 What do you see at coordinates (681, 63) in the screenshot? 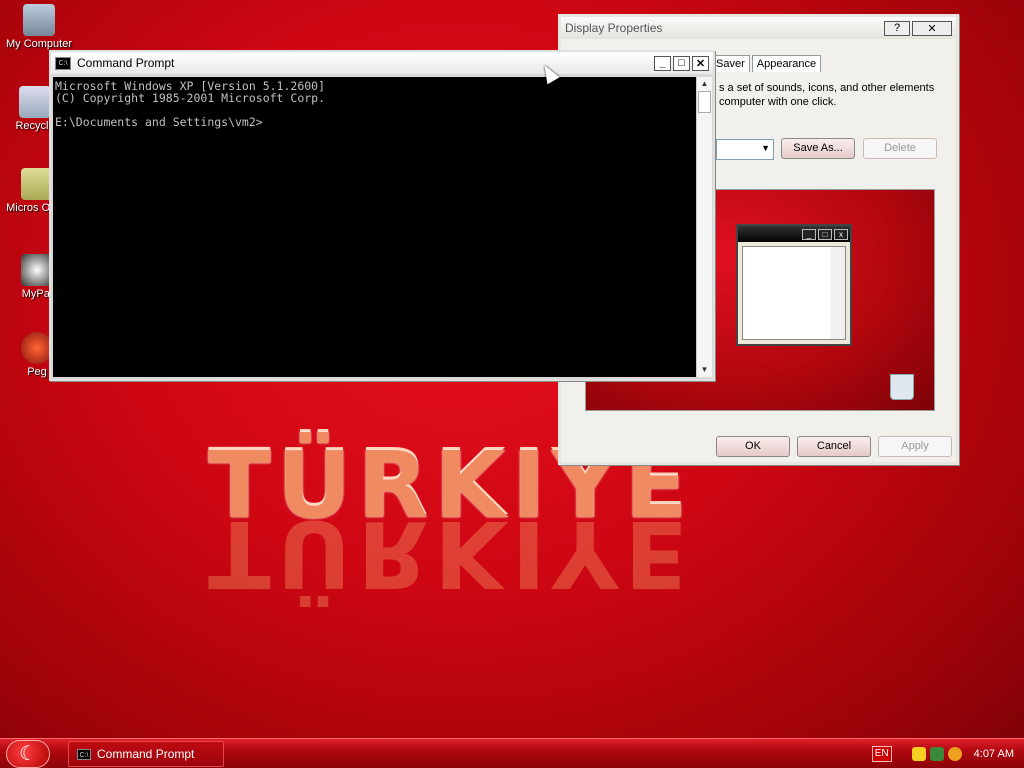
I see `maximize-button: □` at bounding box center [681, 63].